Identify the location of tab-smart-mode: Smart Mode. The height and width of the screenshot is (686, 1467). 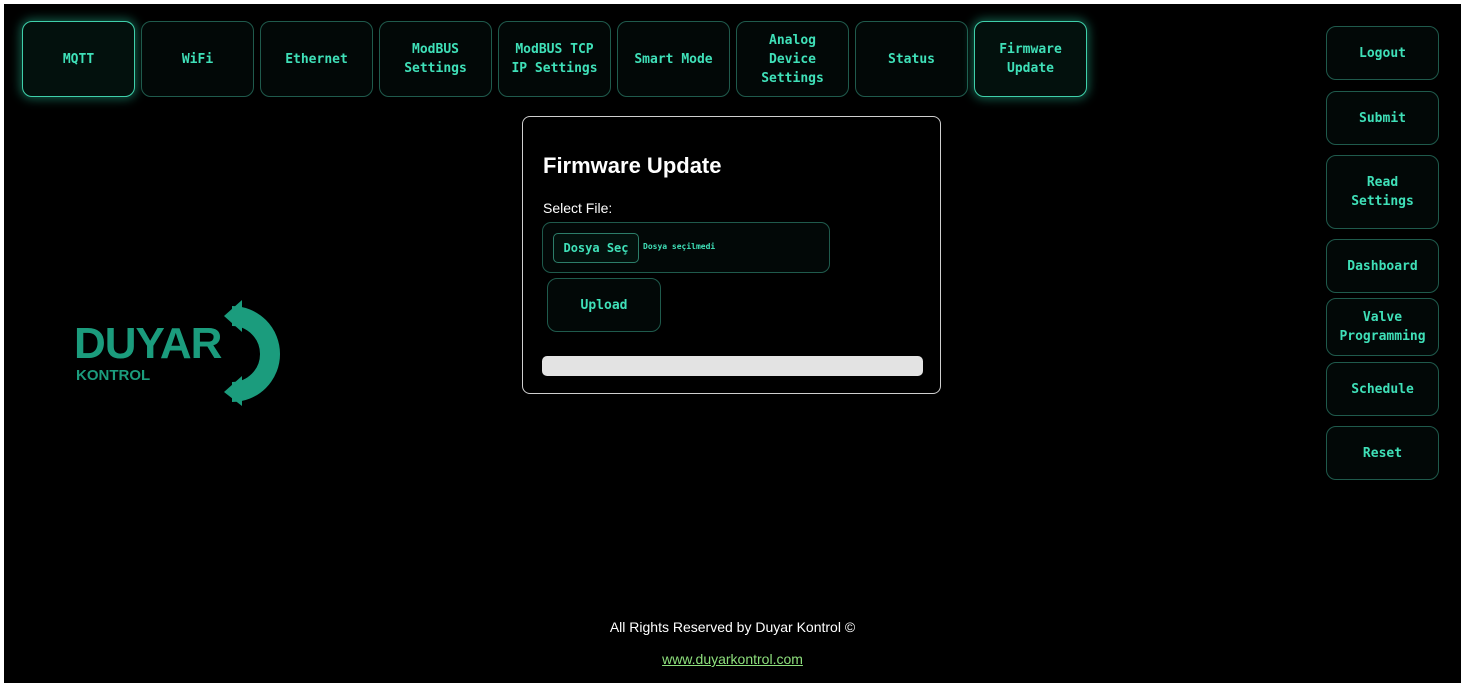
(673, 59).